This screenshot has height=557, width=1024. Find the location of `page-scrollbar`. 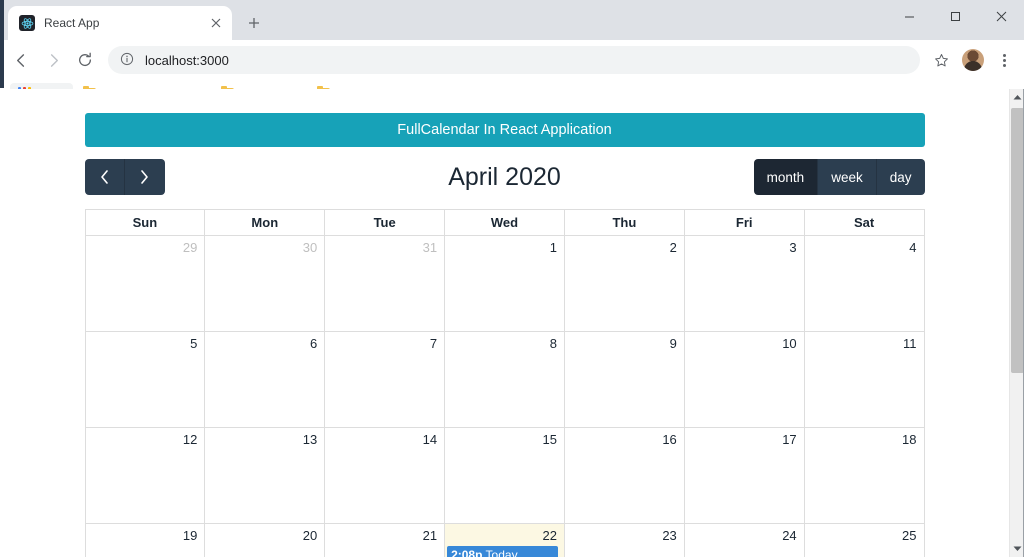

page-scrollbar is located at coordinates (1016, 323).